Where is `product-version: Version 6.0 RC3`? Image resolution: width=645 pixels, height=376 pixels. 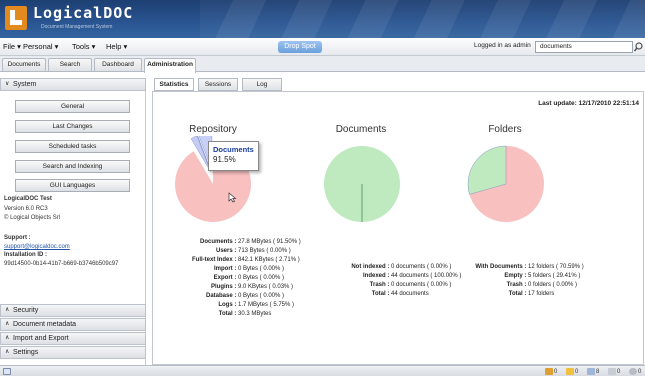
product-version: Version 6.0 RC3 is located at coordinates (26, 209).